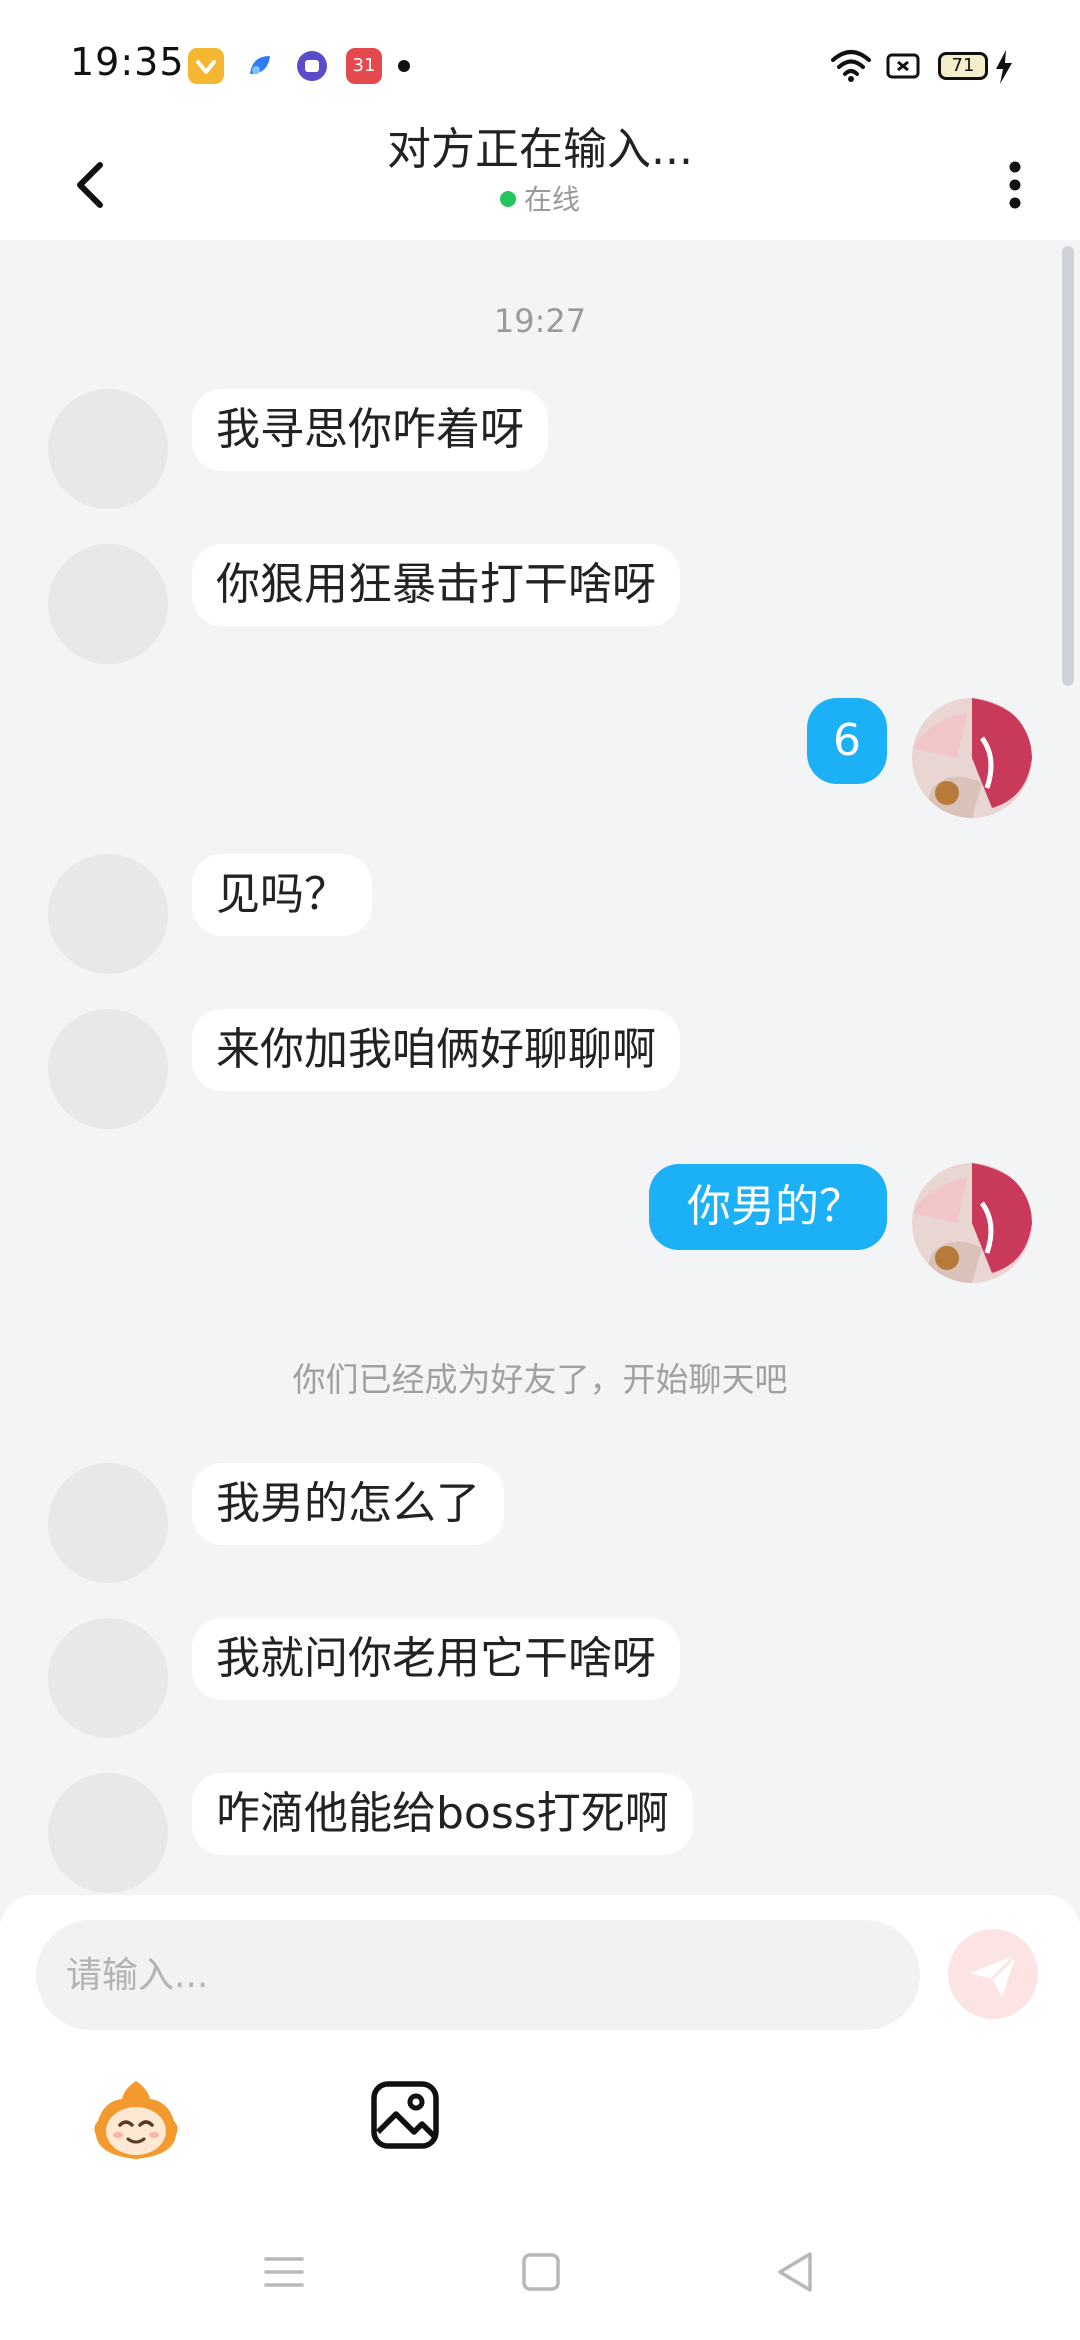  What do you see at coordinates (540, 60) in the screenshot?
I see `status-bar: 19:35 31 71` at bounding box center [540, 60].